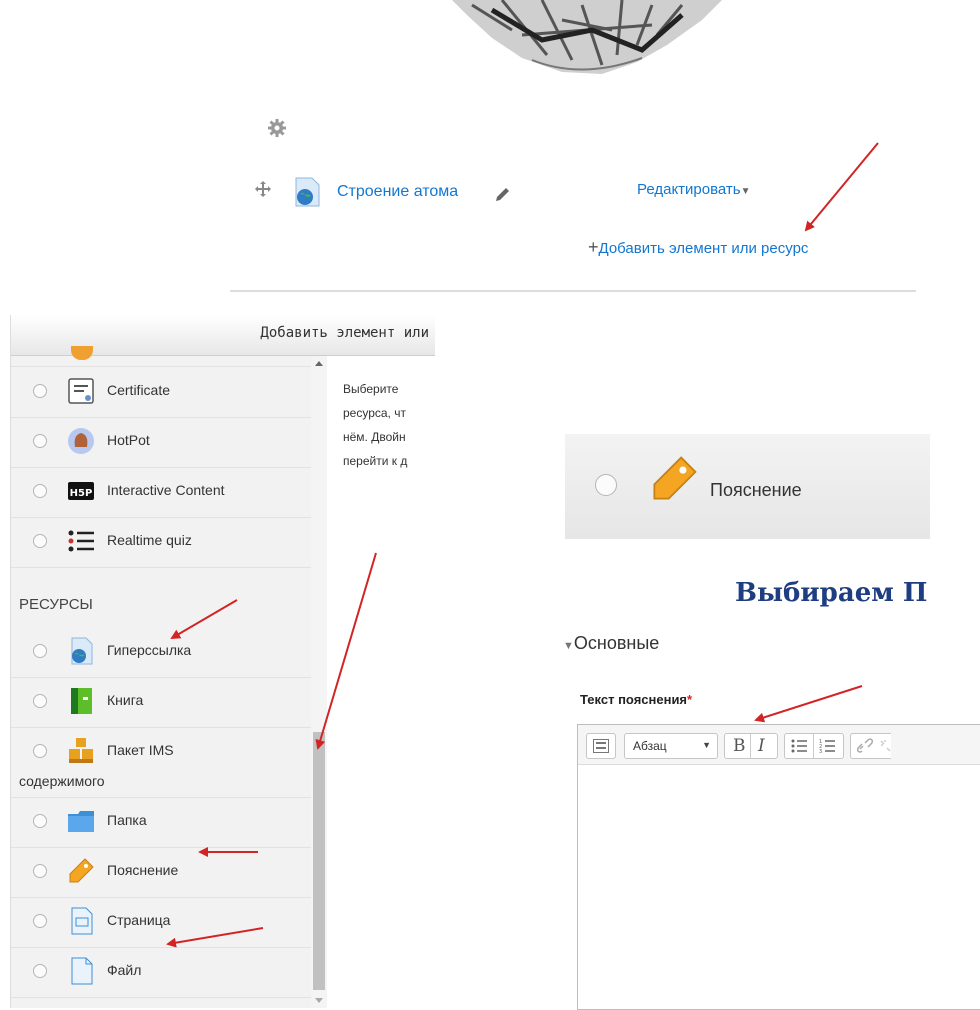 This screenshot has height=1010, width=980. I want to click on hotpot-icon, so click(81, 441).